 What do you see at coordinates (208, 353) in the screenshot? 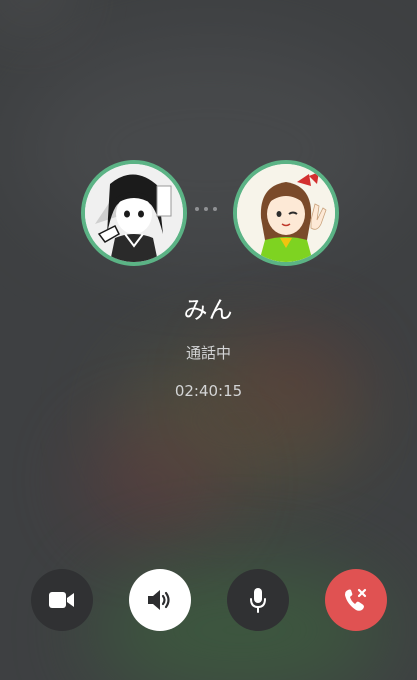
I see `call-status: 通話中` at bounding box center [208, 353].